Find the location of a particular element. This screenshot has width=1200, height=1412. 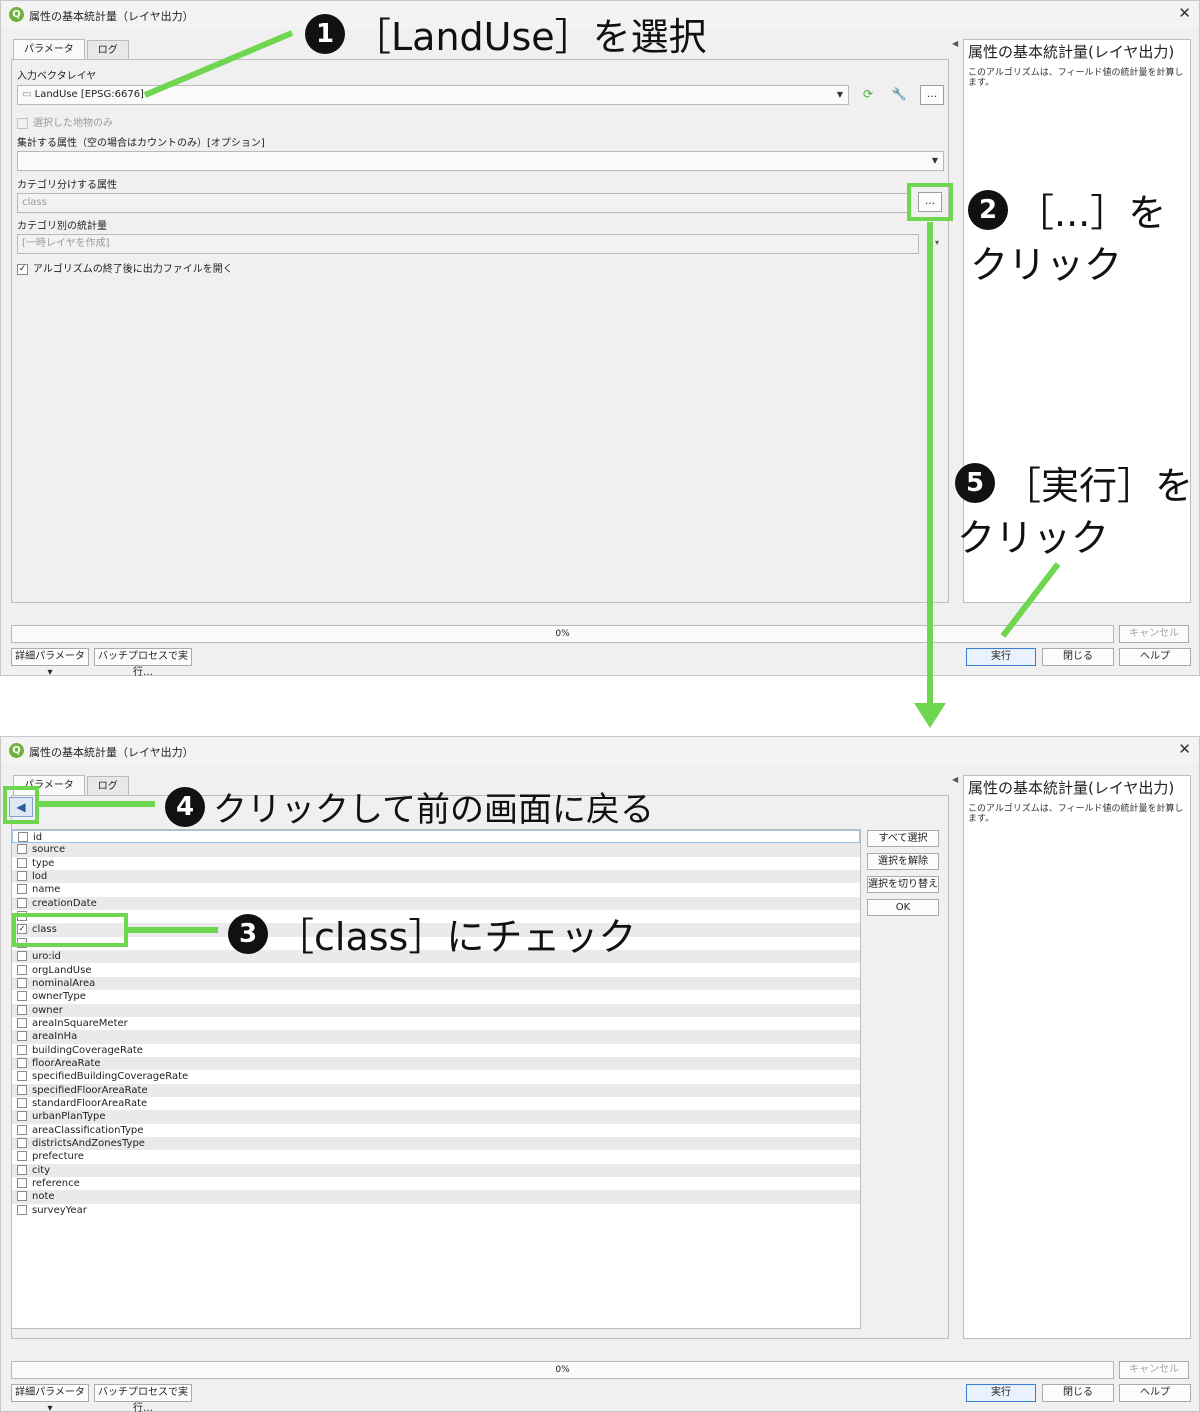

list-item: orgLandUse is located at coordinates (436, 970).